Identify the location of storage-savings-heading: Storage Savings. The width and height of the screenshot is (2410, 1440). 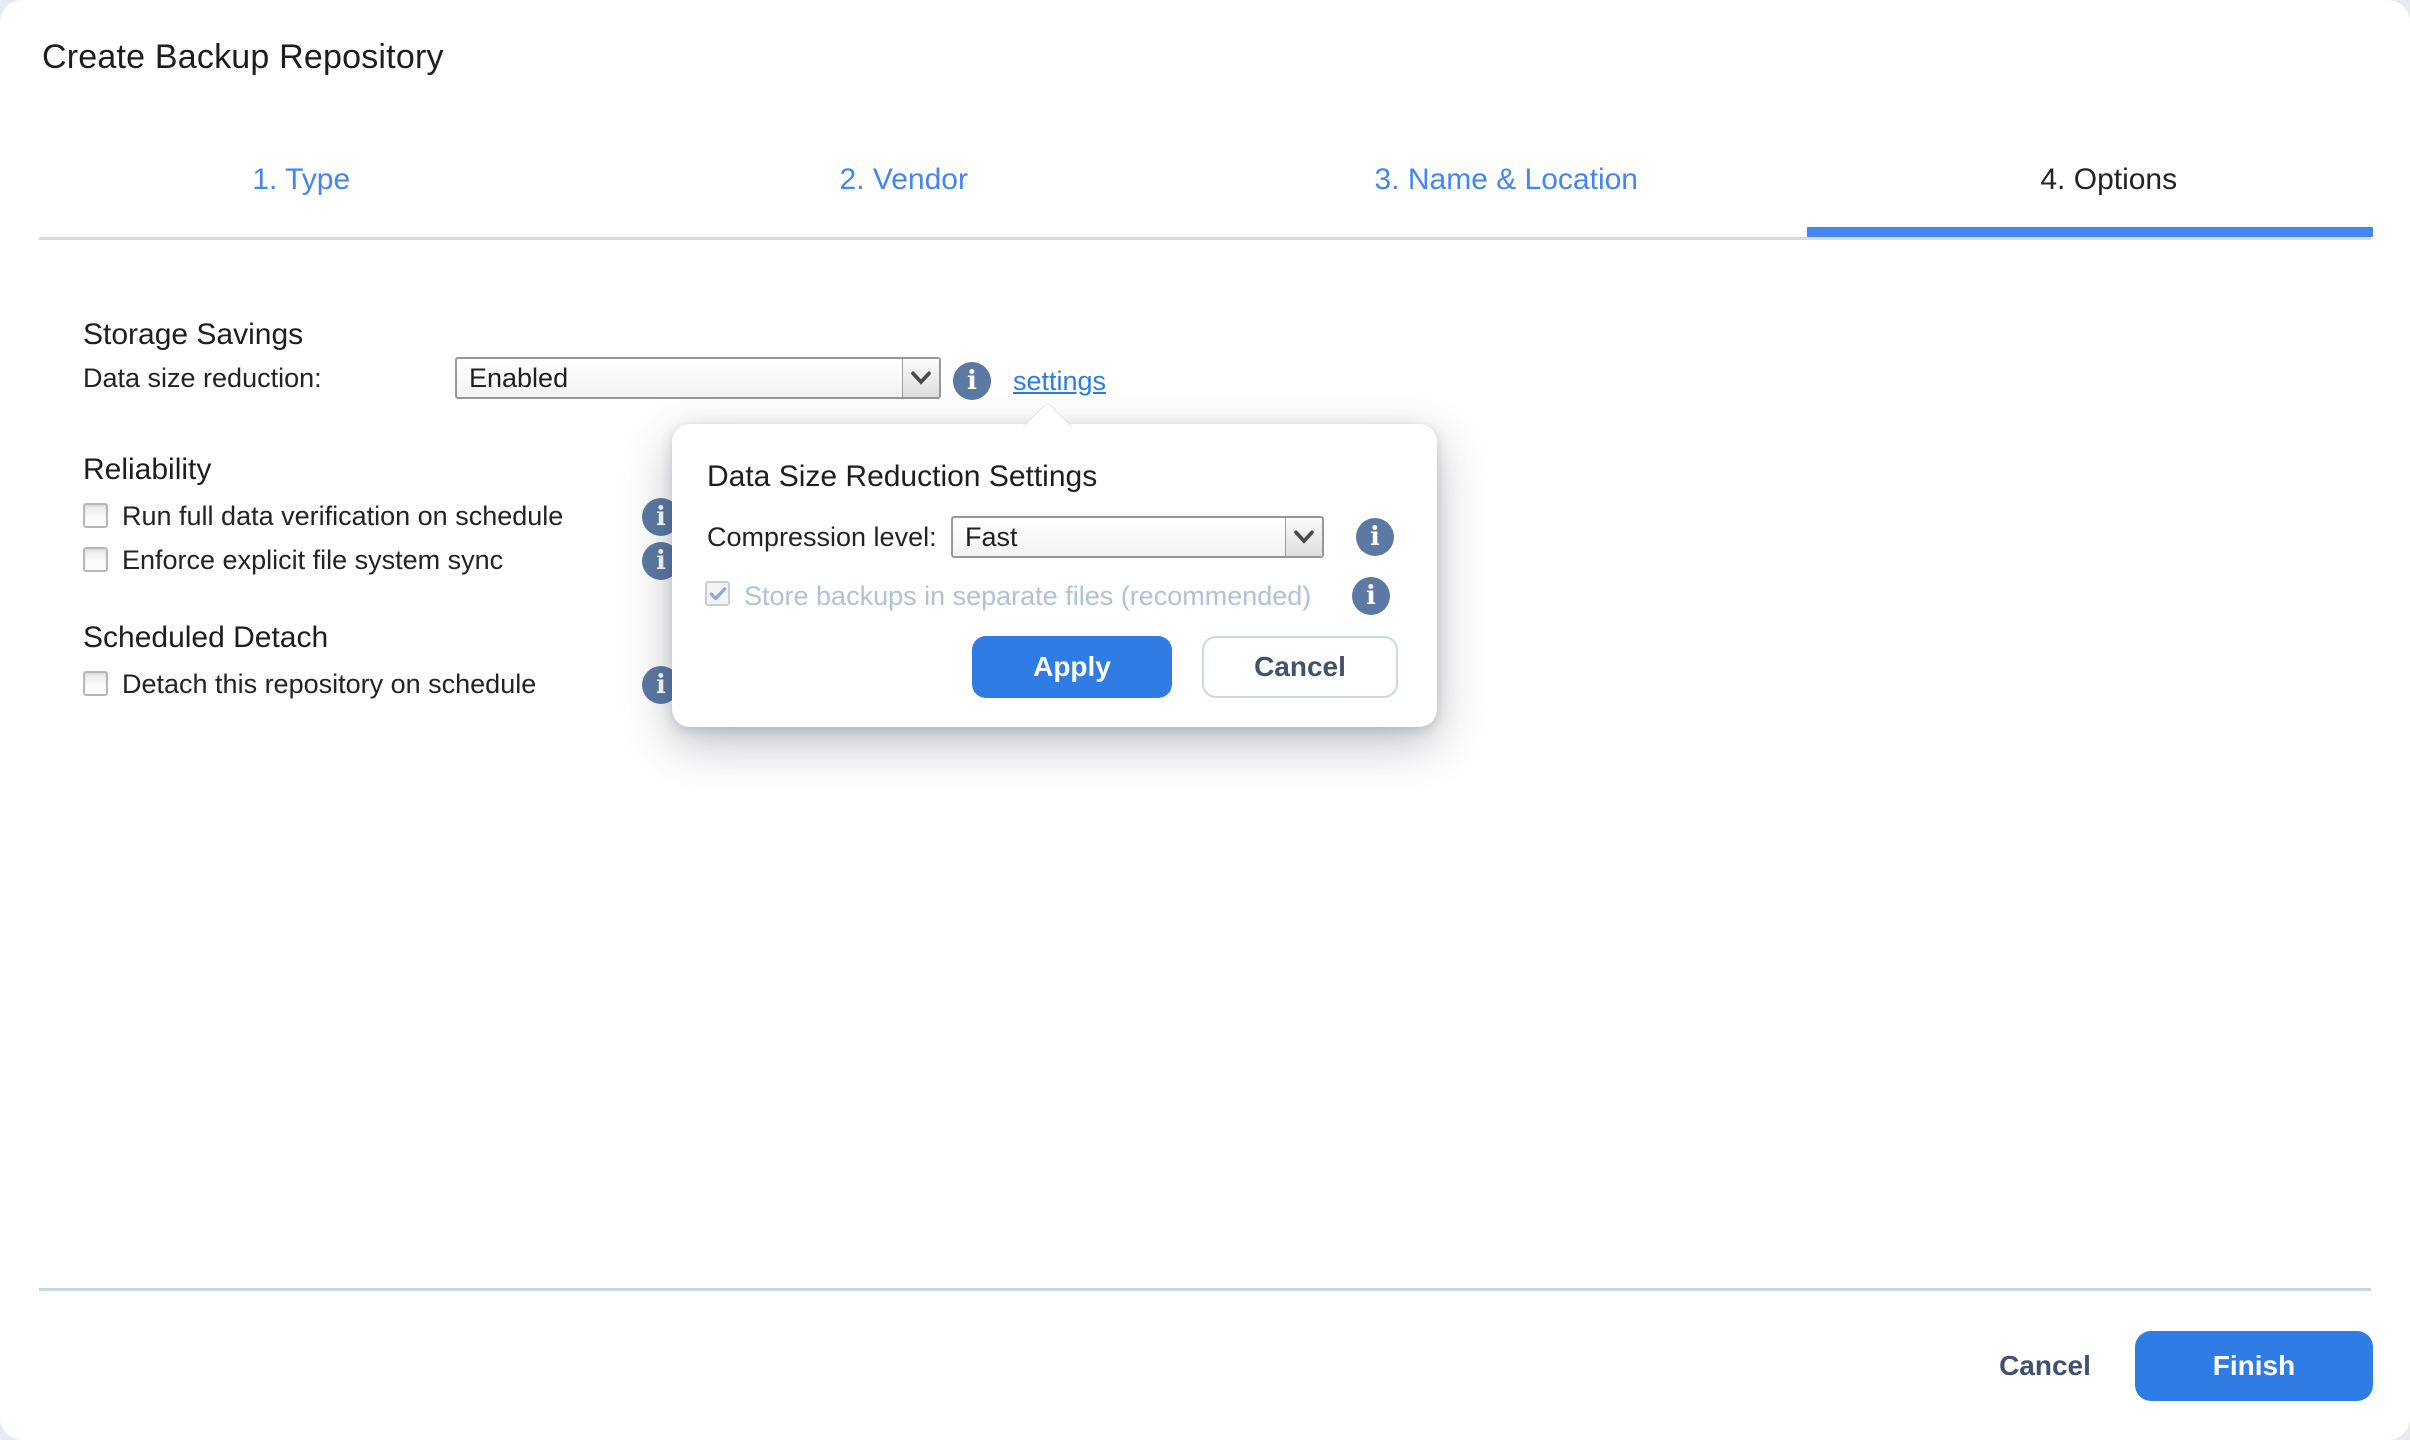
(193, 334).